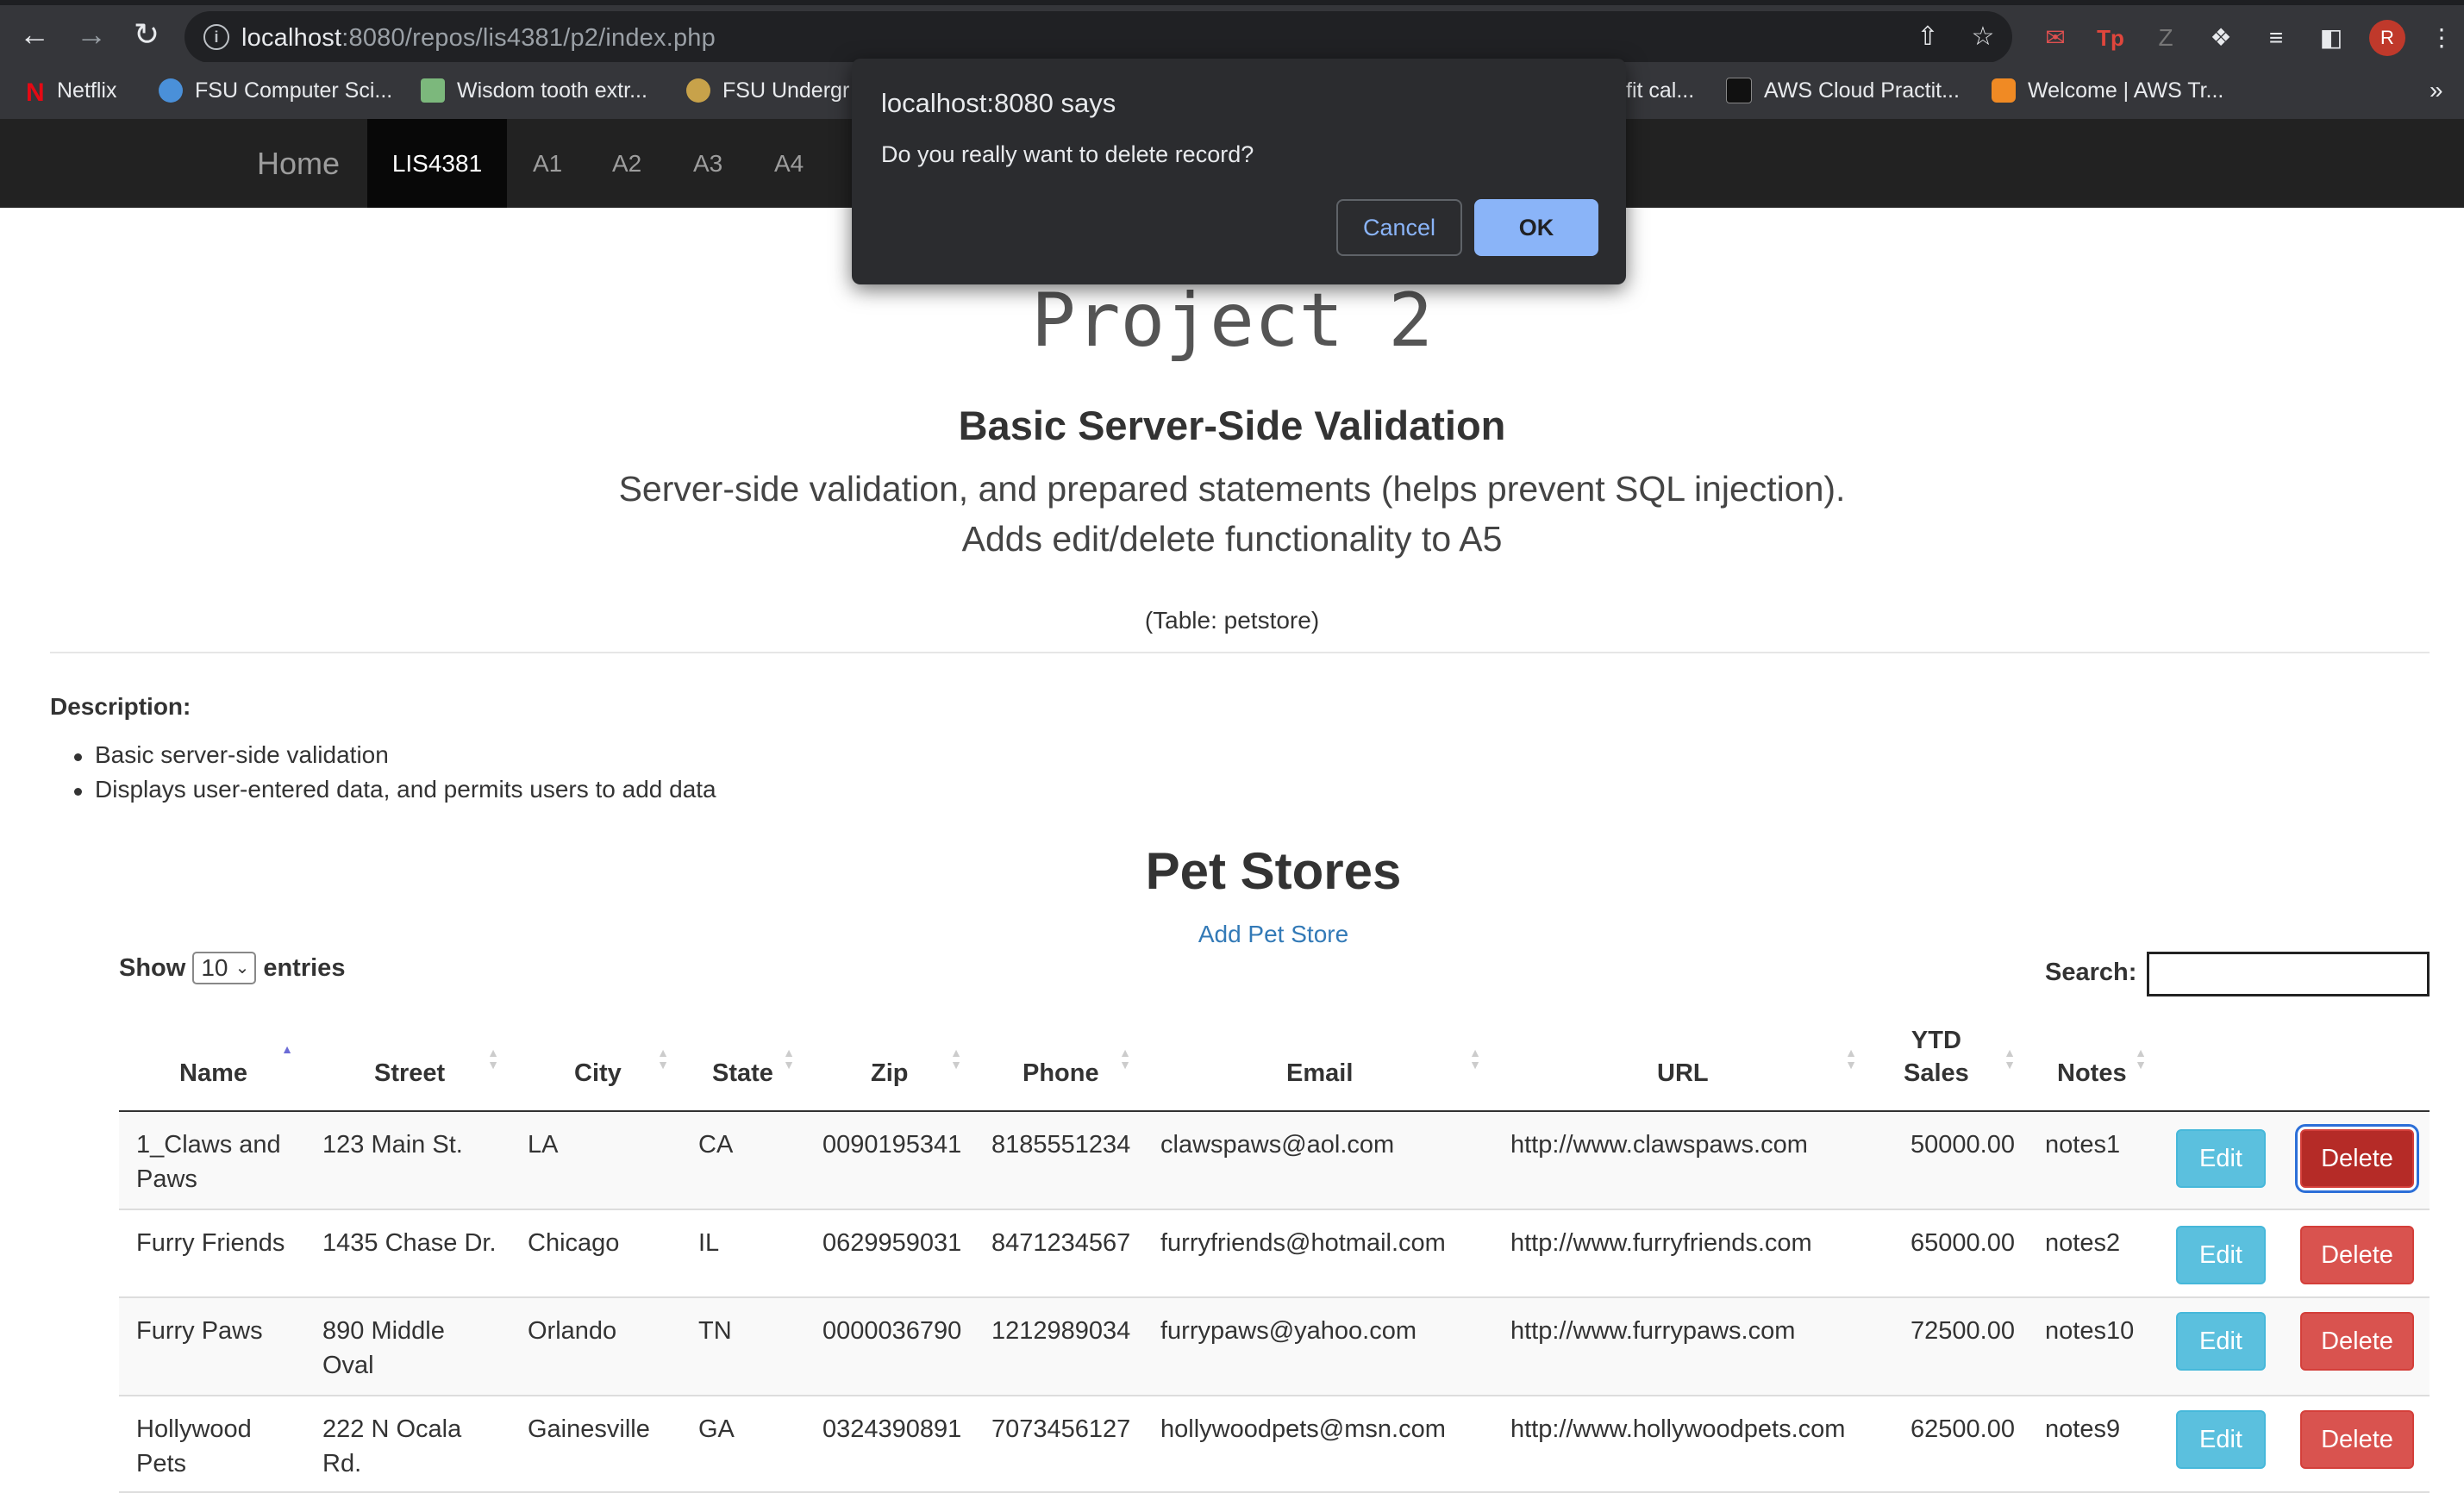  I want to click on profile-avatar: R, so click(2387, 38).